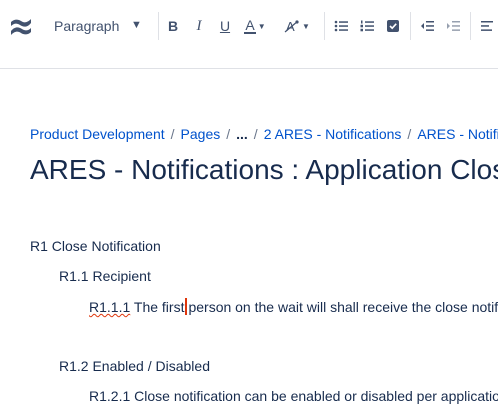 The image size is (498, 406). Describe the element at coordinates (87, 26) in the screenshot. I see `paragraph-style-label: Paragraph` at that location.